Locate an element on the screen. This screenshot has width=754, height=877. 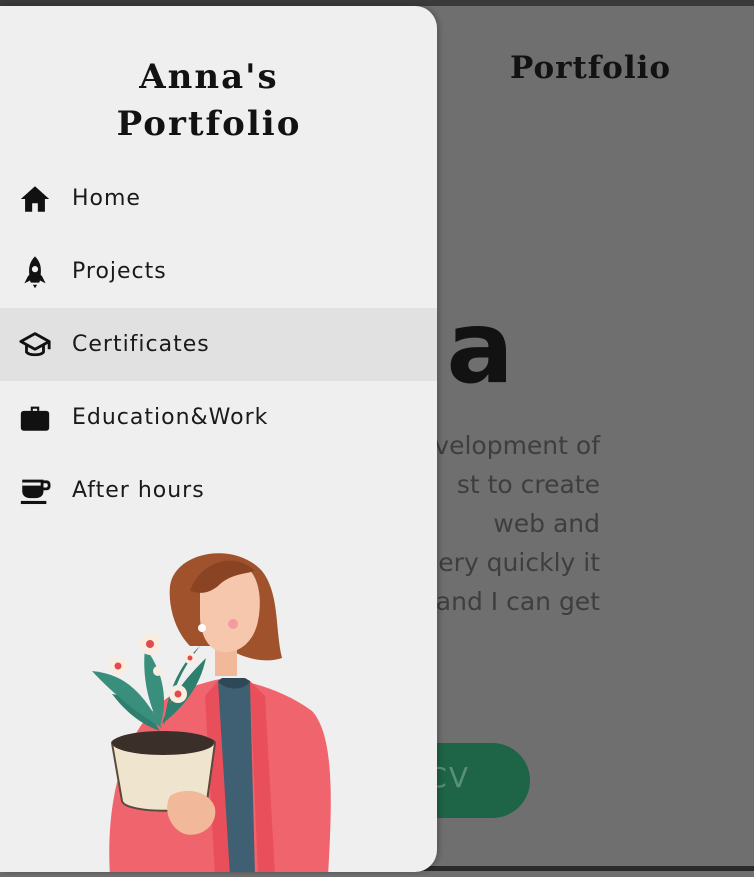
nav-item-education-work: Education&Work is located at coordinates (218, 417).